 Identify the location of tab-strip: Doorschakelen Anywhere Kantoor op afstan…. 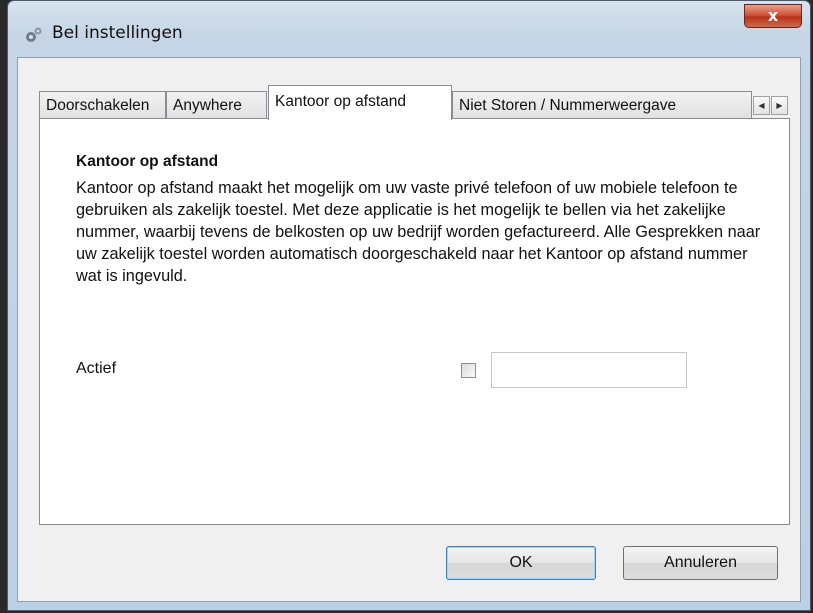
(414, 102).